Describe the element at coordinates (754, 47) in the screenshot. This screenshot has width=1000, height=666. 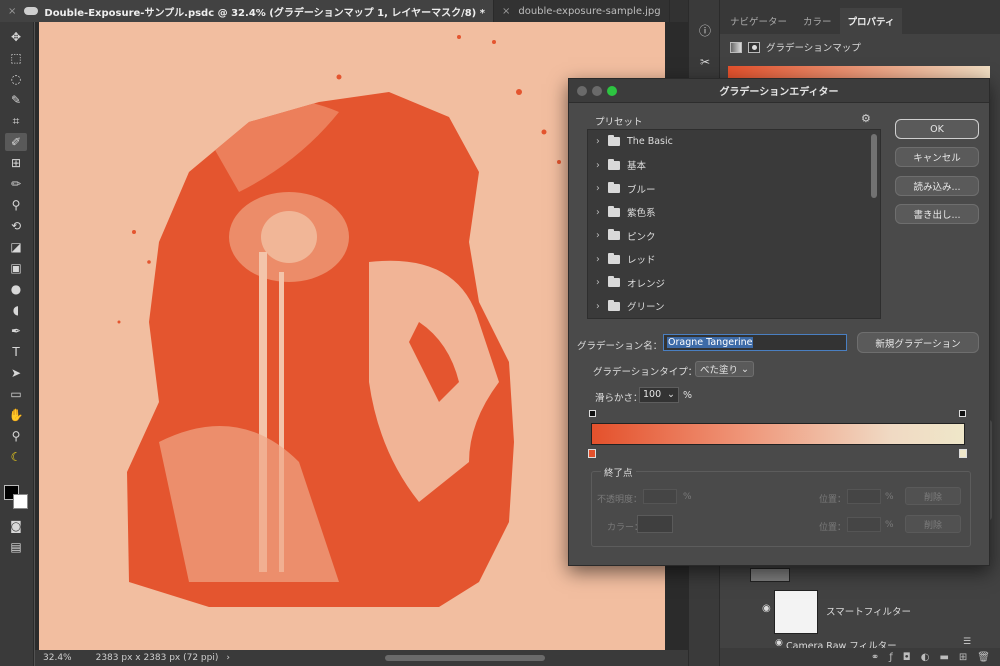
I see `layer-mask-icon` at that location.